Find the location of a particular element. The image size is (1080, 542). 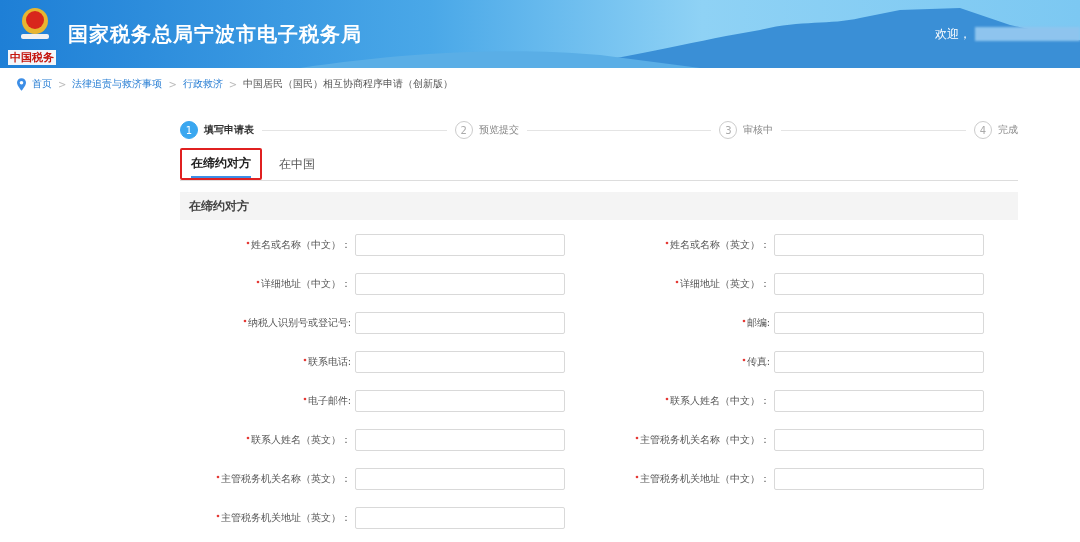

field-label: 联系电话: is located at coordinates (329, 362).